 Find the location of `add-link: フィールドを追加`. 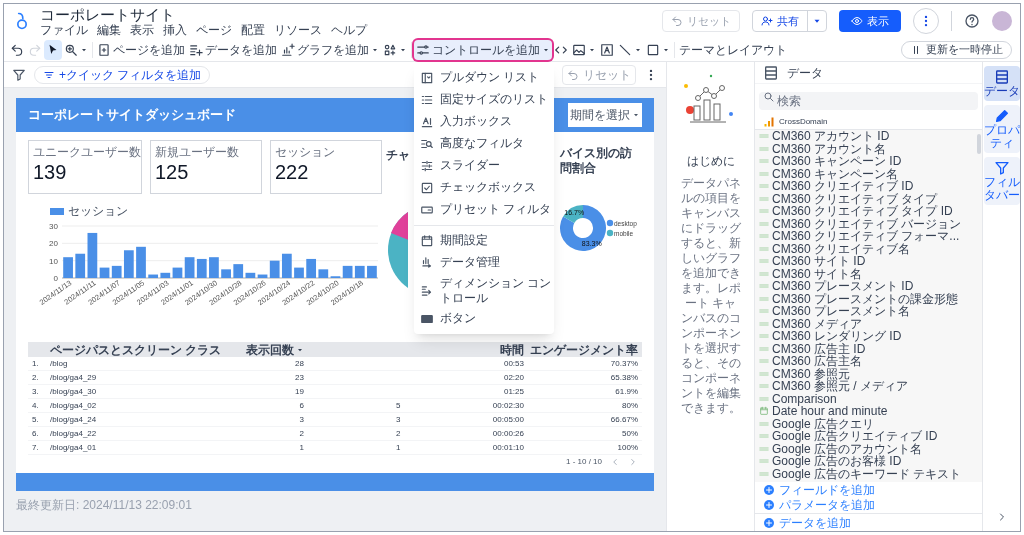

add-link: フィールドを追加 is located at coordinates (868, 490).